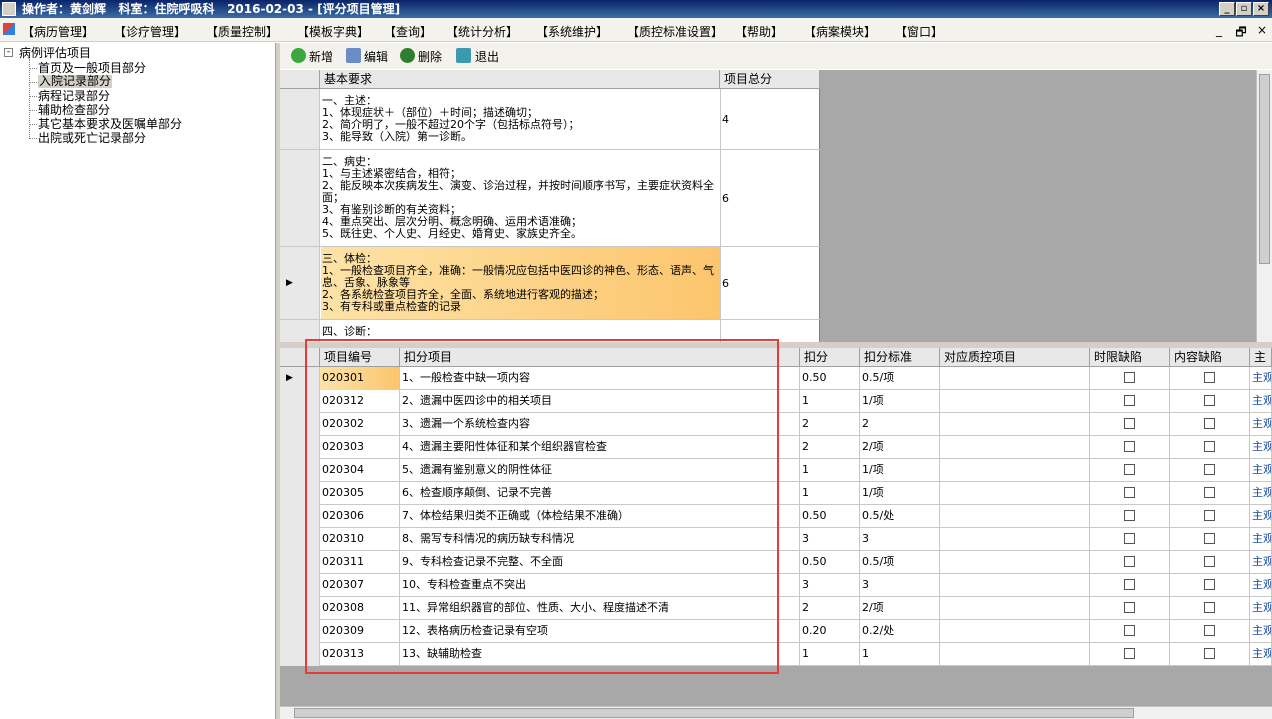 The height and width of the screenshot is (719, 1272). I want to click on tree-item-orders: 其它基本要求及医嘱单部分, so click(110, 124).